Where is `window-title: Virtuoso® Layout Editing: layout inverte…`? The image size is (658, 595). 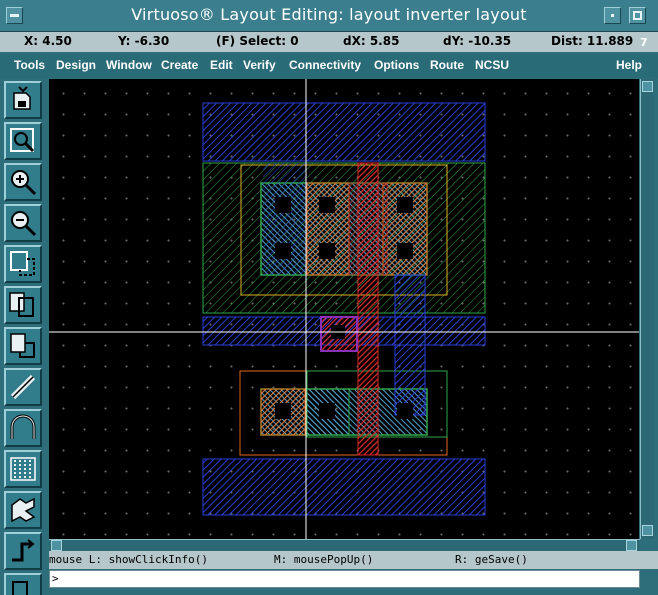
window-title: Virtuoso® Layout Editing: layout inverte… is located at coordinates (329, 14).